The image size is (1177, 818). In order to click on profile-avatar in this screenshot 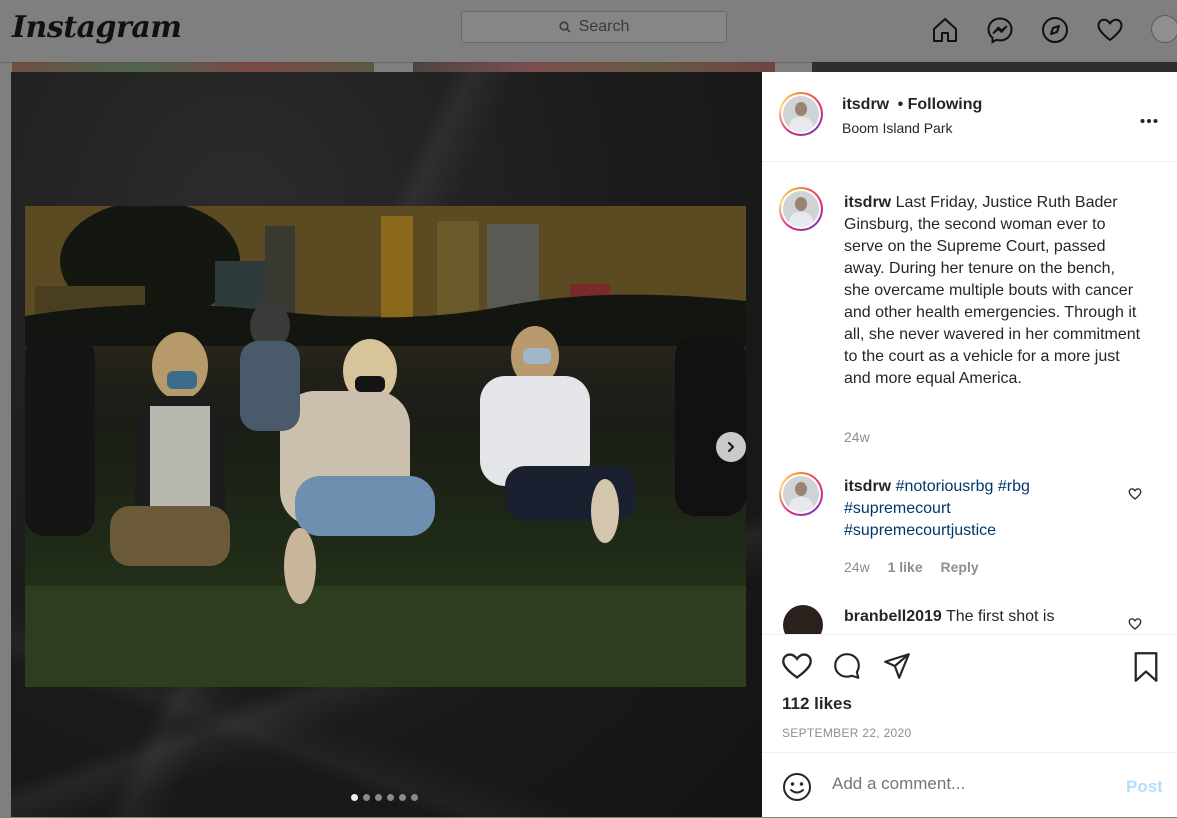, I will do `click(1164, 29)`.